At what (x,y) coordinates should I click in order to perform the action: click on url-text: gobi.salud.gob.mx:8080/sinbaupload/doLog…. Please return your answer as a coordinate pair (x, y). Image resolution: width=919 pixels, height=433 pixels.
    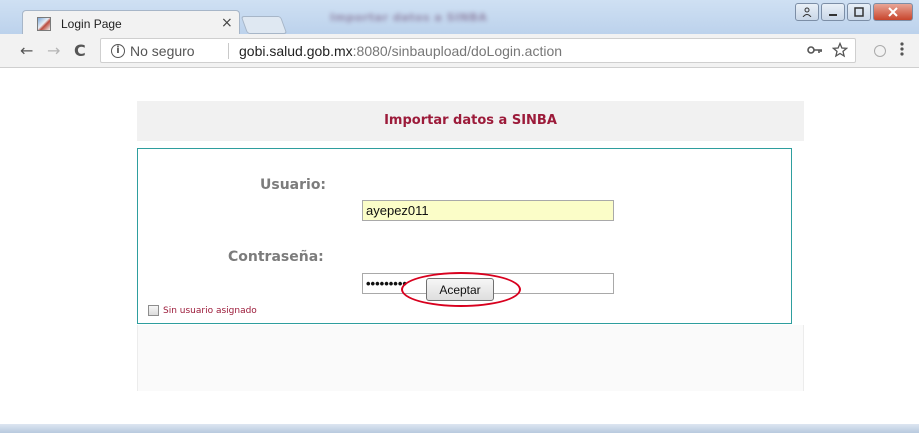
    Looking at the image, I should click on (400, 51).